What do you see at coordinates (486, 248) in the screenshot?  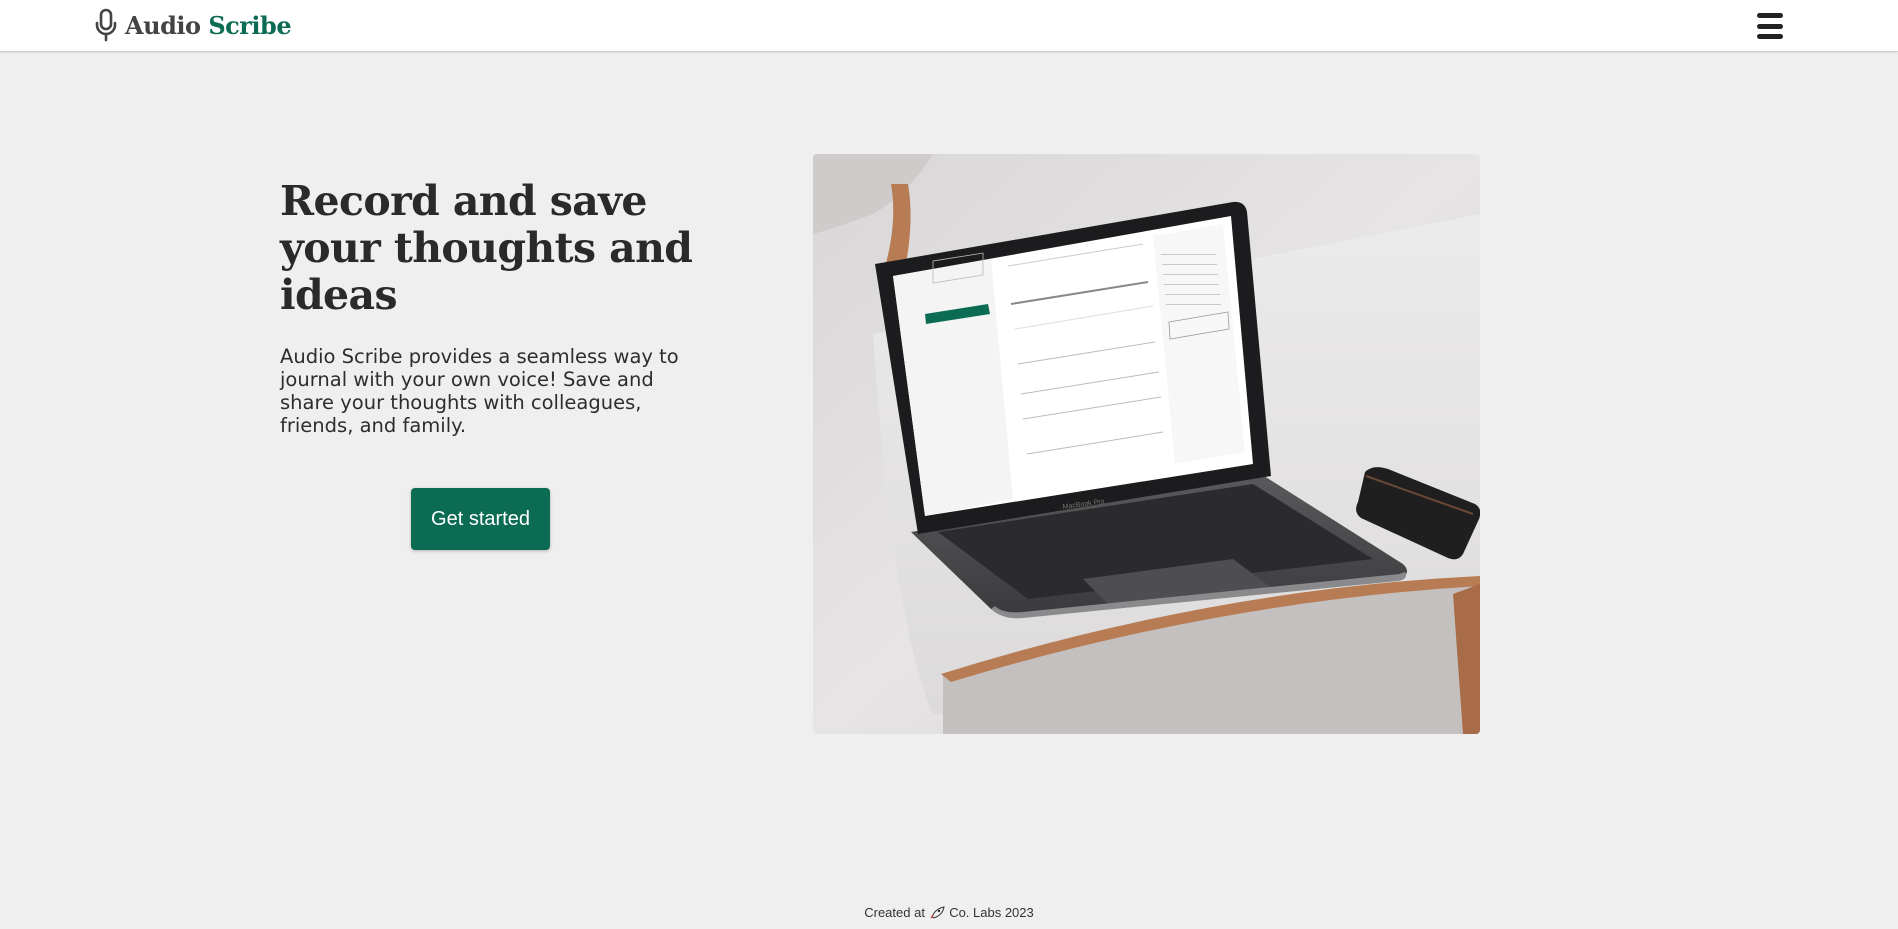 I see `hero-title: Record and save your thoughts and ideas` at bounding box center [486, 248].